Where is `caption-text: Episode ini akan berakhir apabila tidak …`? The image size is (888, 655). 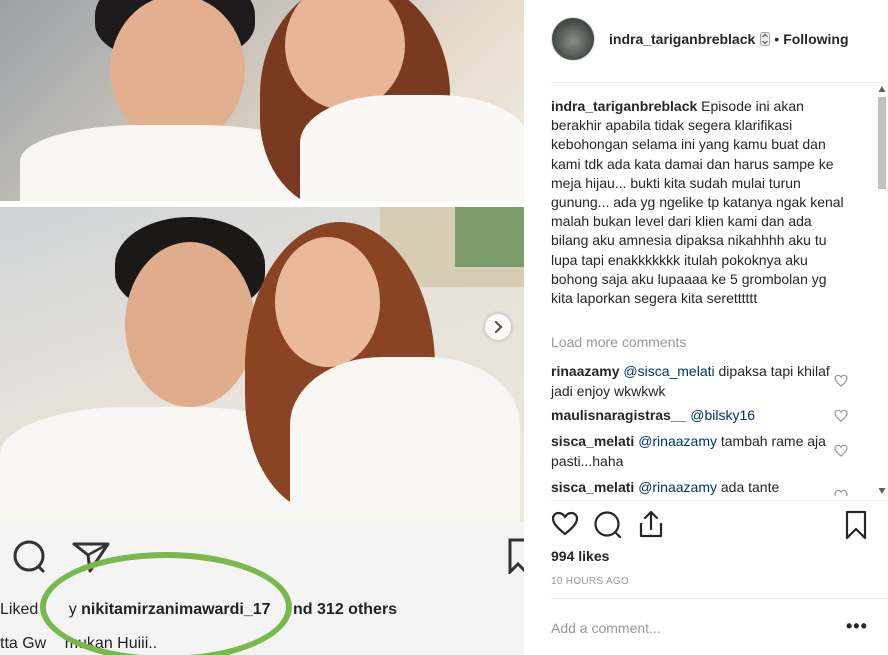
caption-text: Episode ini akan berakhir apabila tidak … is located at coordinates (697, 202).